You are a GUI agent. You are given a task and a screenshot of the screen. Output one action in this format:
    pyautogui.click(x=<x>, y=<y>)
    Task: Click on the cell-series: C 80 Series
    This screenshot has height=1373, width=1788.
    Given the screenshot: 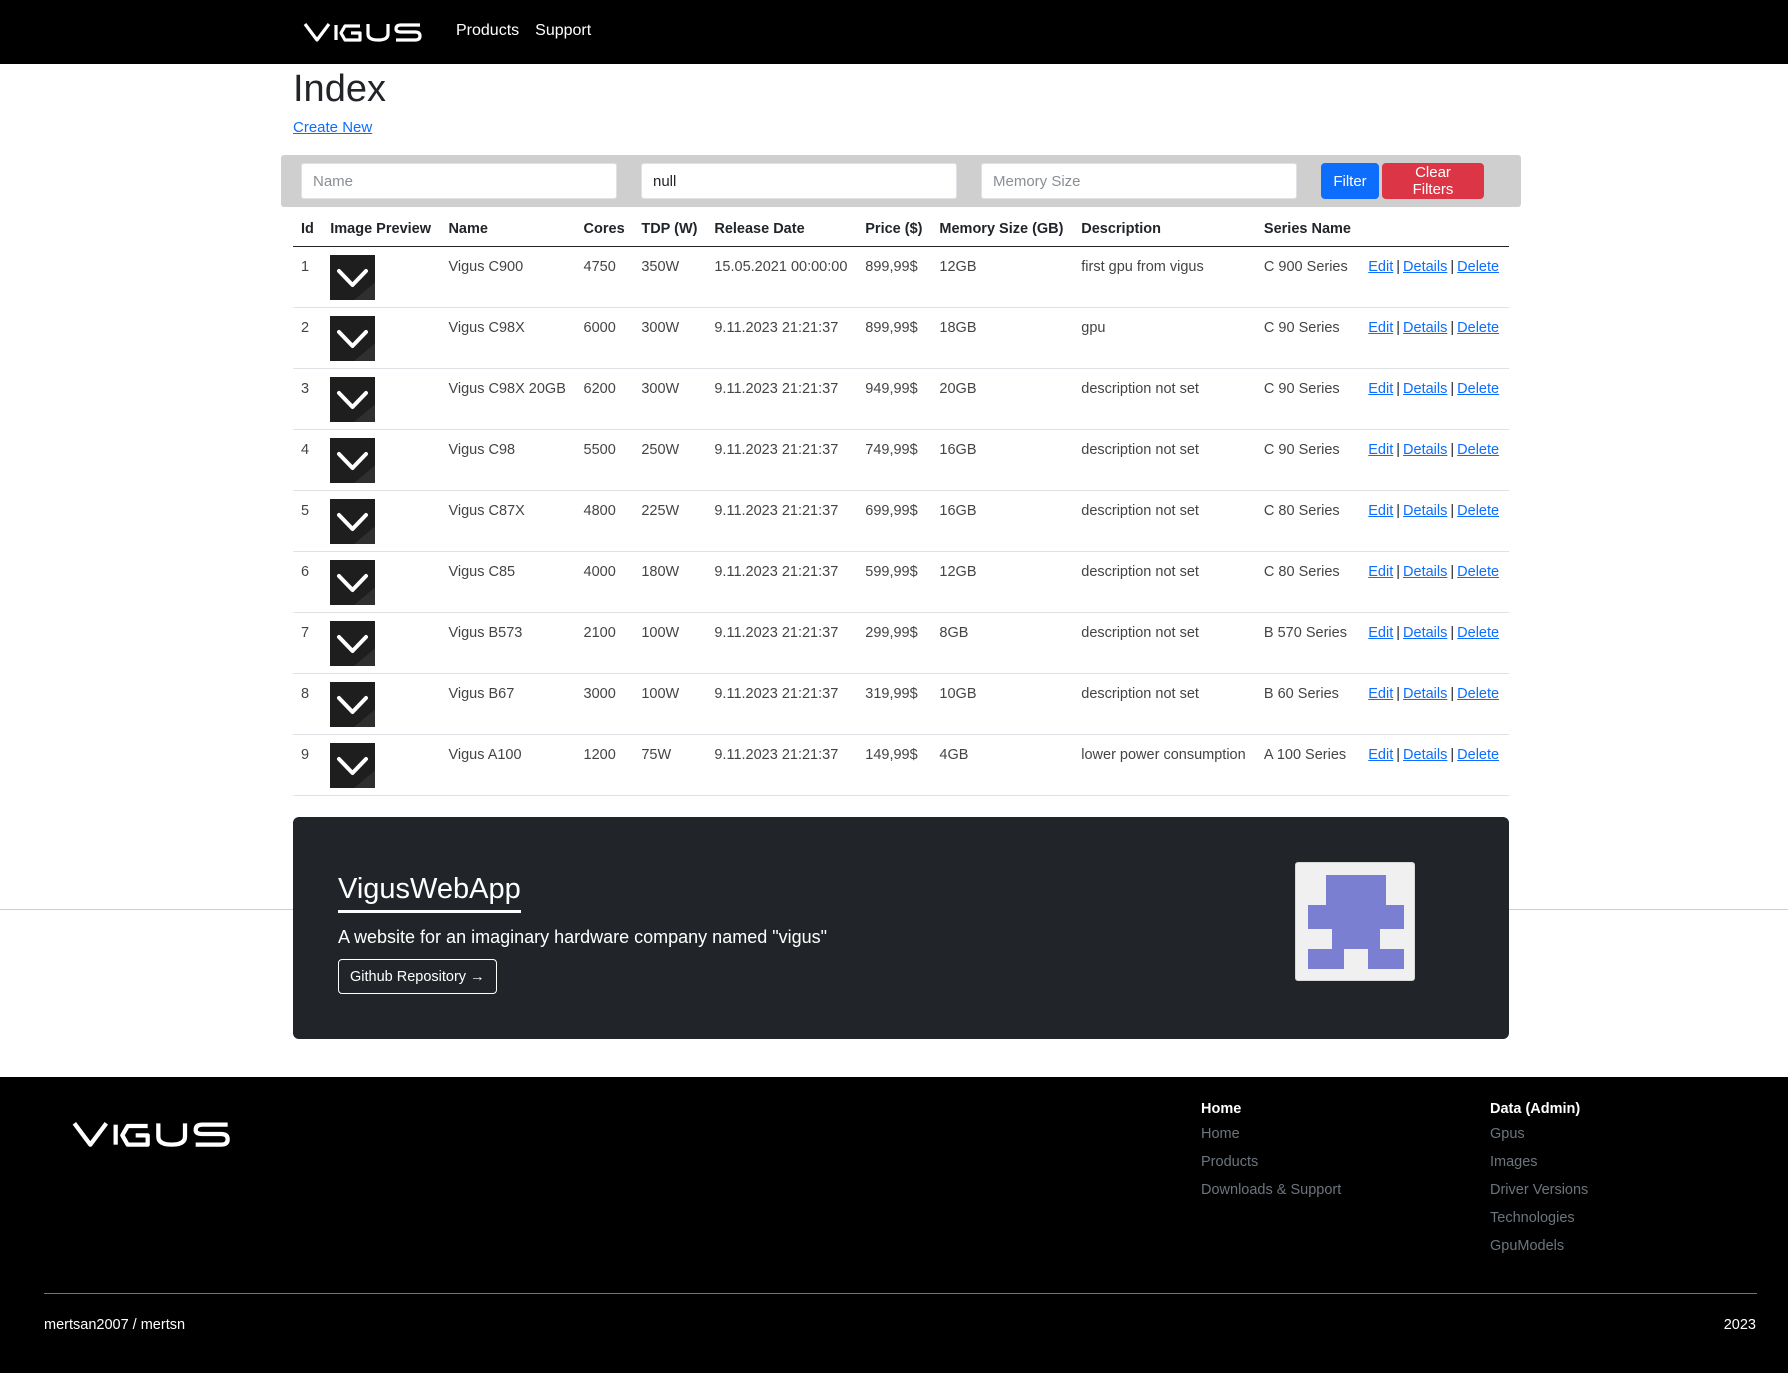 What is the action you would take?
    pyautogui.click(x=1308, y=582)
    